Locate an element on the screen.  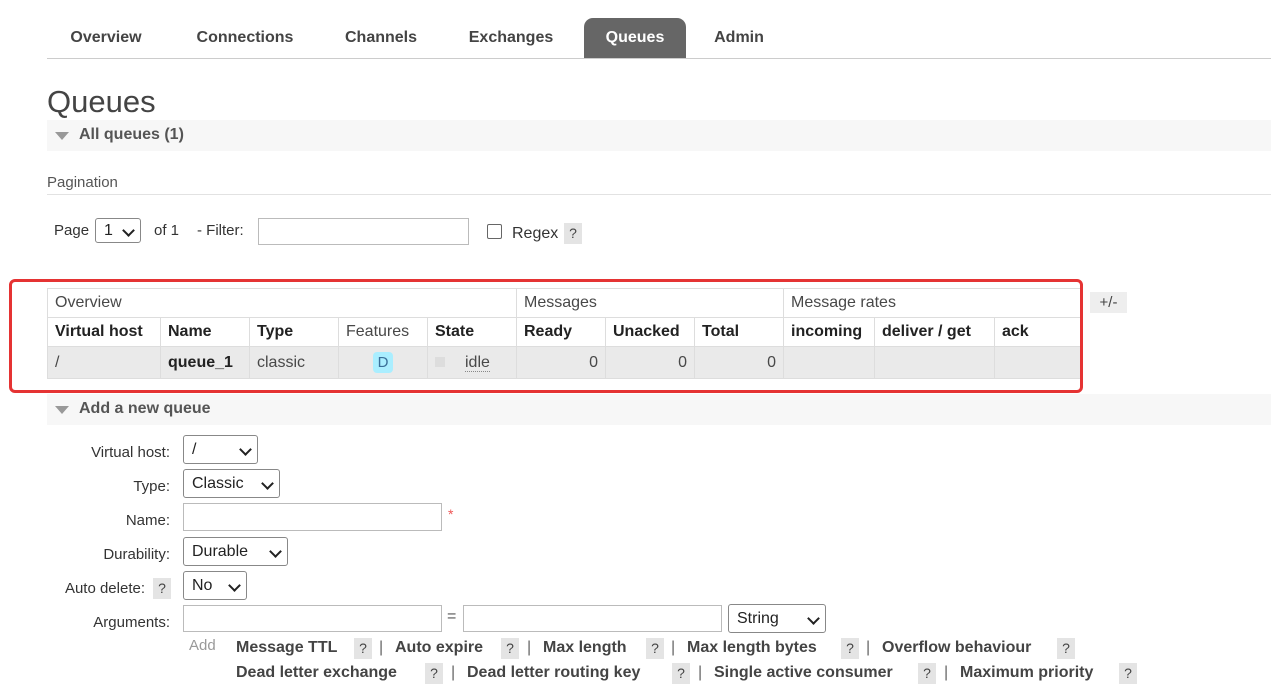
arg-link-single-active-consumer: Single active consumer is located at coordinates (803, 673).